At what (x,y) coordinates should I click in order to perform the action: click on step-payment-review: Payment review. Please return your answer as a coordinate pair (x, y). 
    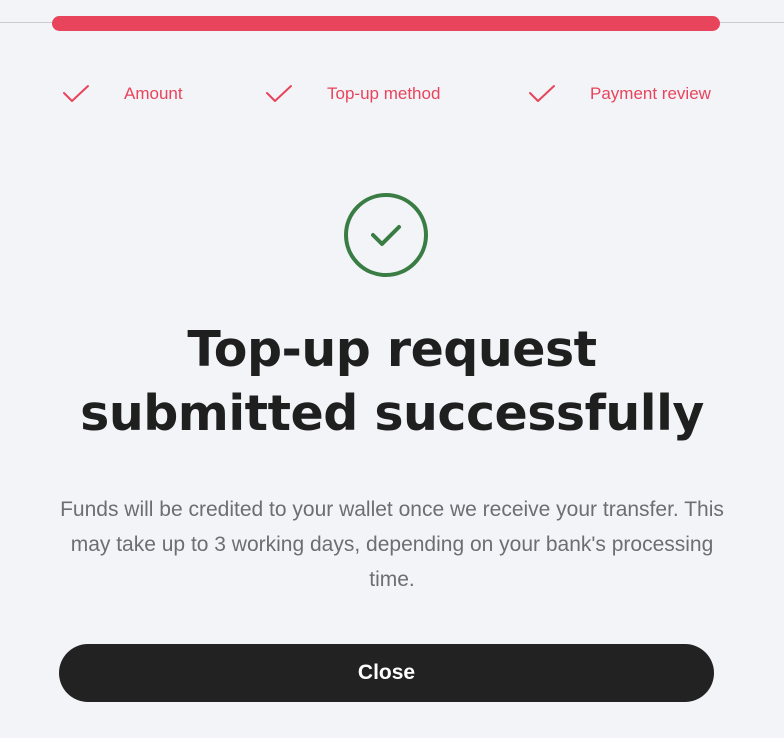
    Looking at the image, I should click on (619, 94).